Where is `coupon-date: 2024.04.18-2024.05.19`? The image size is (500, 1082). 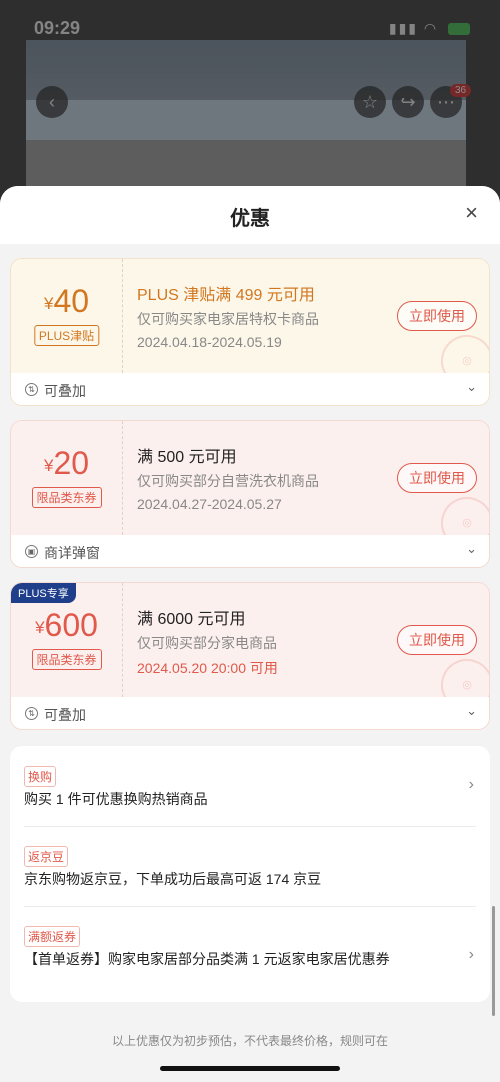
coupon-date: 2024.04.18-2024.05.19 is located at coordinates (209, 342).